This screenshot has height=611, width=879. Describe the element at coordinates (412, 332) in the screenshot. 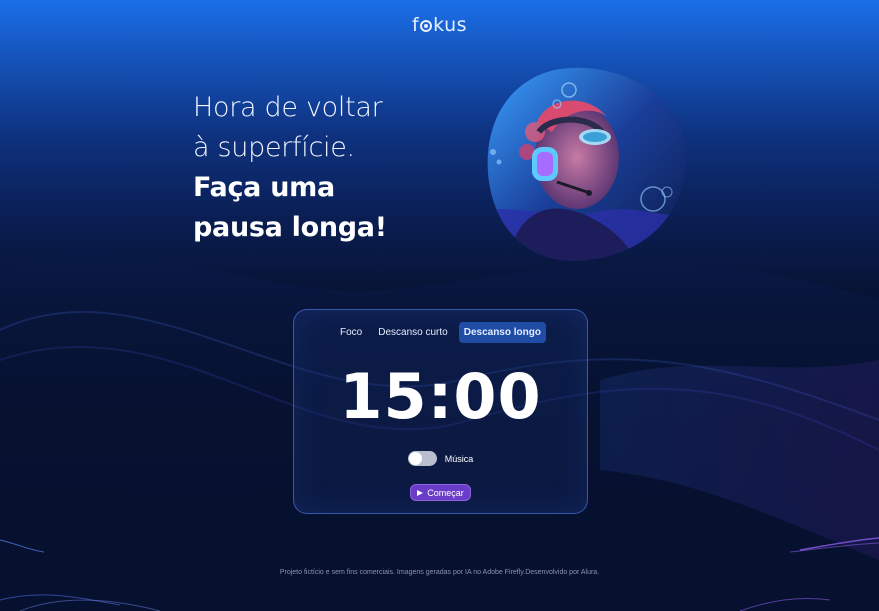

I see `tab-descanso-curto: Descanso curto` at that location.